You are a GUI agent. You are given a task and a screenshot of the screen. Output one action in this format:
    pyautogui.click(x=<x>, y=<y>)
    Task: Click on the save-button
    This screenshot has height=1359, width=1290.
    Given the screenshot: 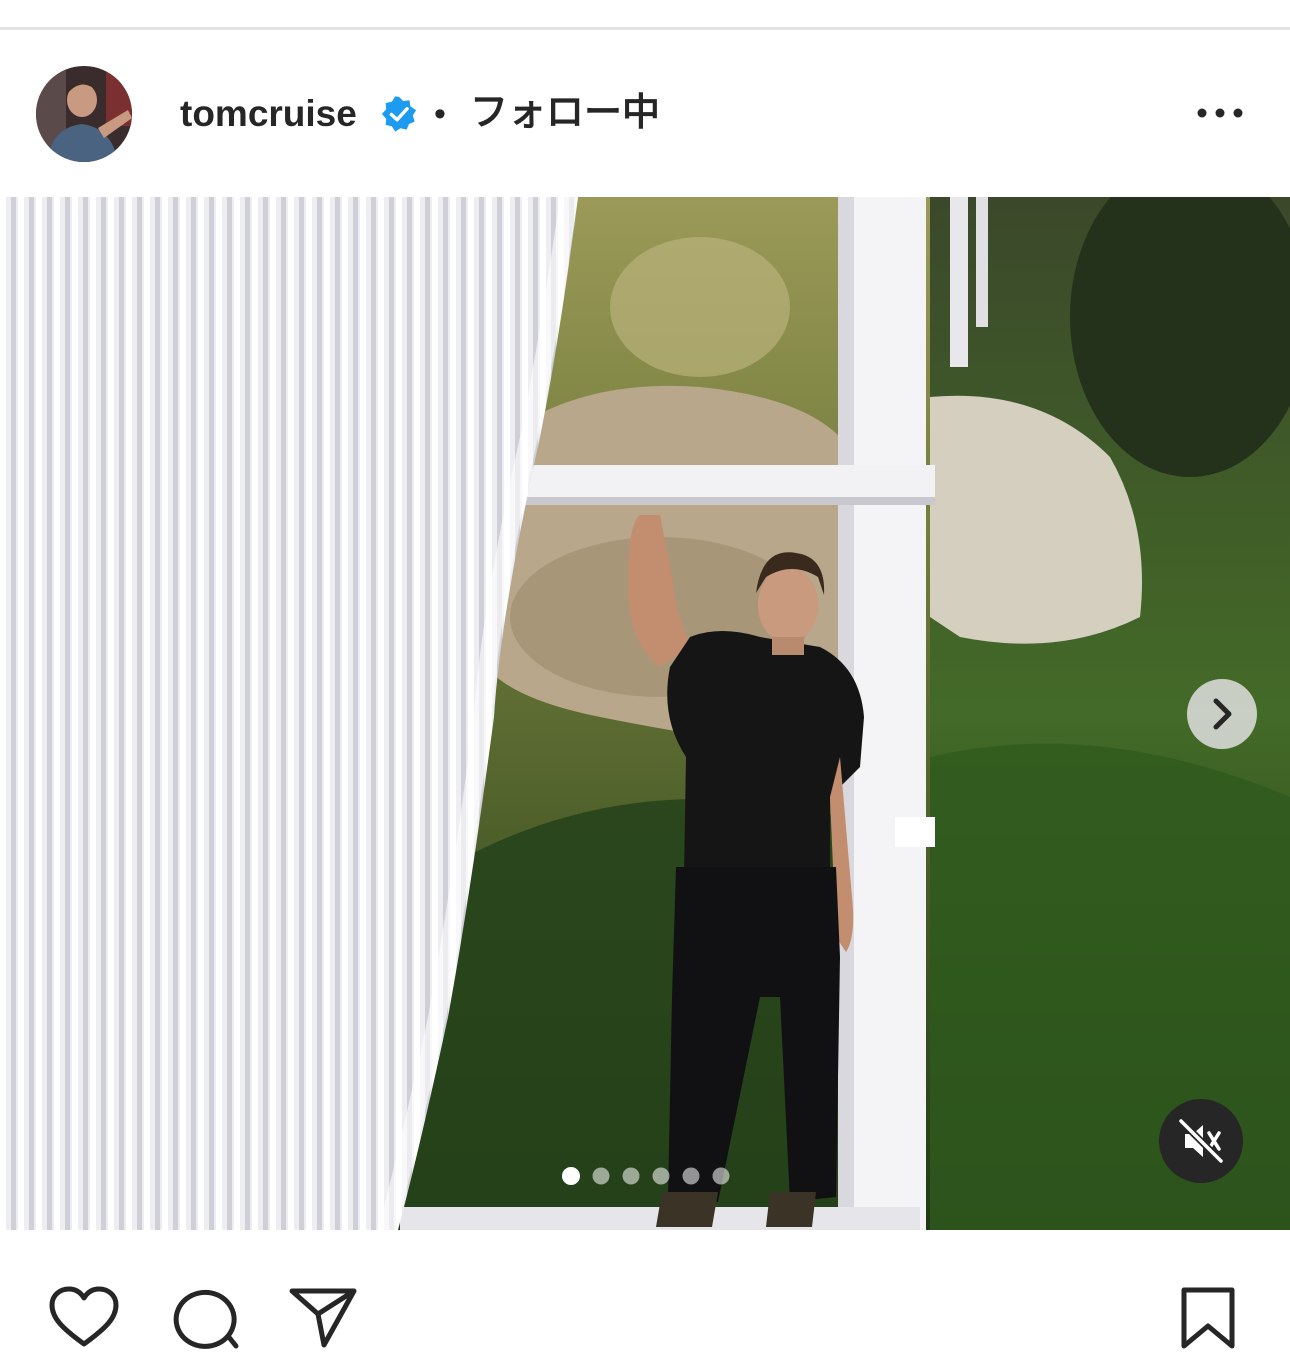 What is the action you would take?
    pyautogui.click(x=1208, y=1318)
    